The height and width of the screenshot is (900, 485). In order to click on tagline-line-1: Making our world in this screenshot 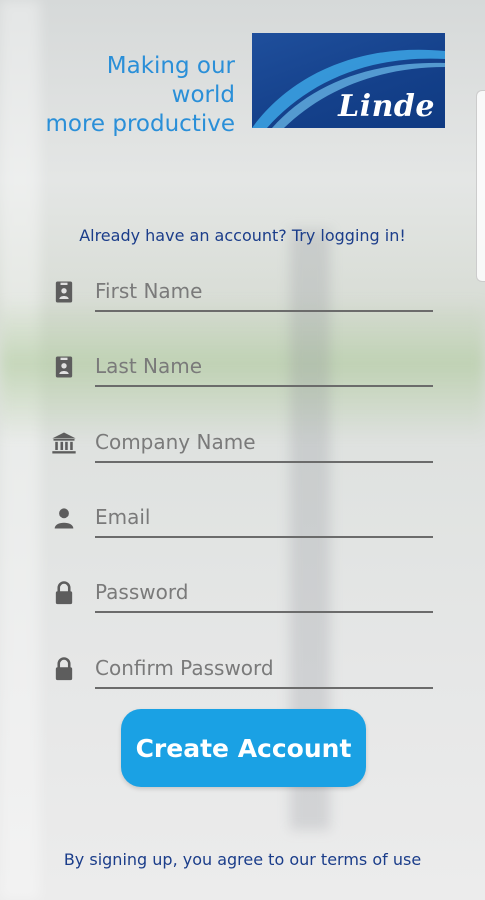, I will do `click(170, 80)`.